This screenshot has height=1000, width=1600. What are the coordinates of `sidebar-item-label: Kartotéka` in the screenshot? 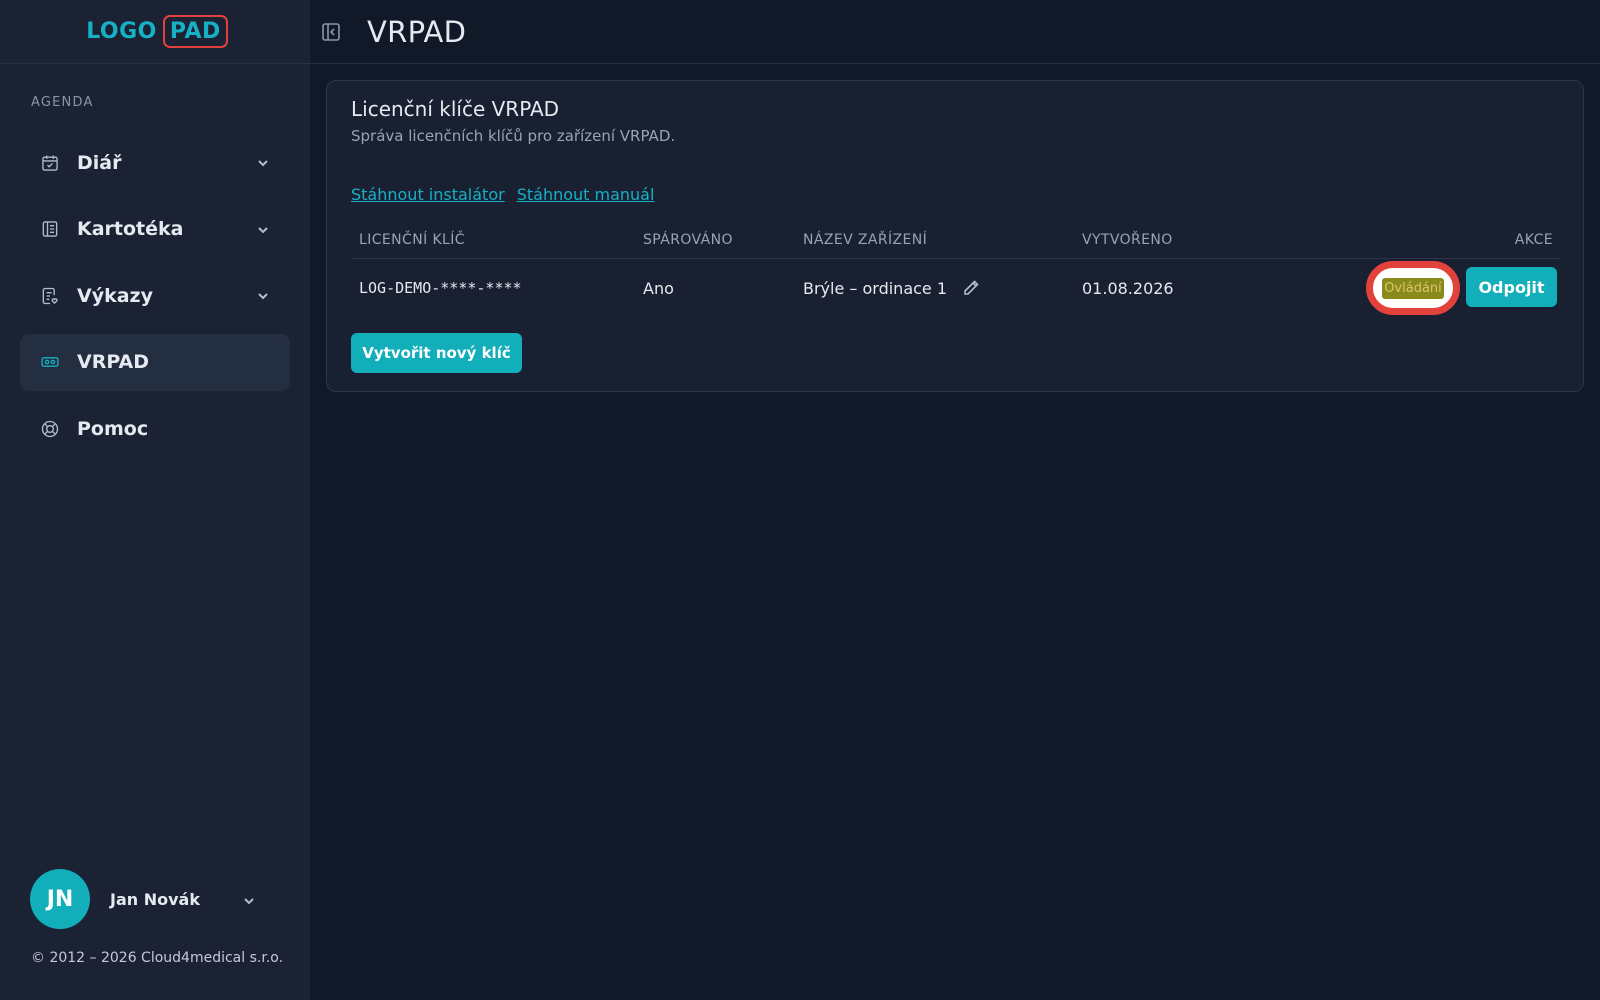 It's located at (130, 229).